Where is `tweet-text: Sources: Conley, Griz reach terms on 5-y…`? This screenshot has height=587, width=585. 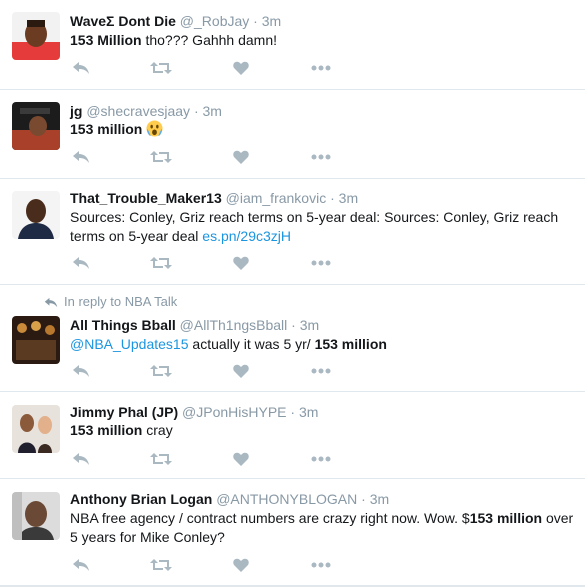
tweet-text: Sources: Conley, Griz reach terms on 5-y… is located at coordinates (323, 227).